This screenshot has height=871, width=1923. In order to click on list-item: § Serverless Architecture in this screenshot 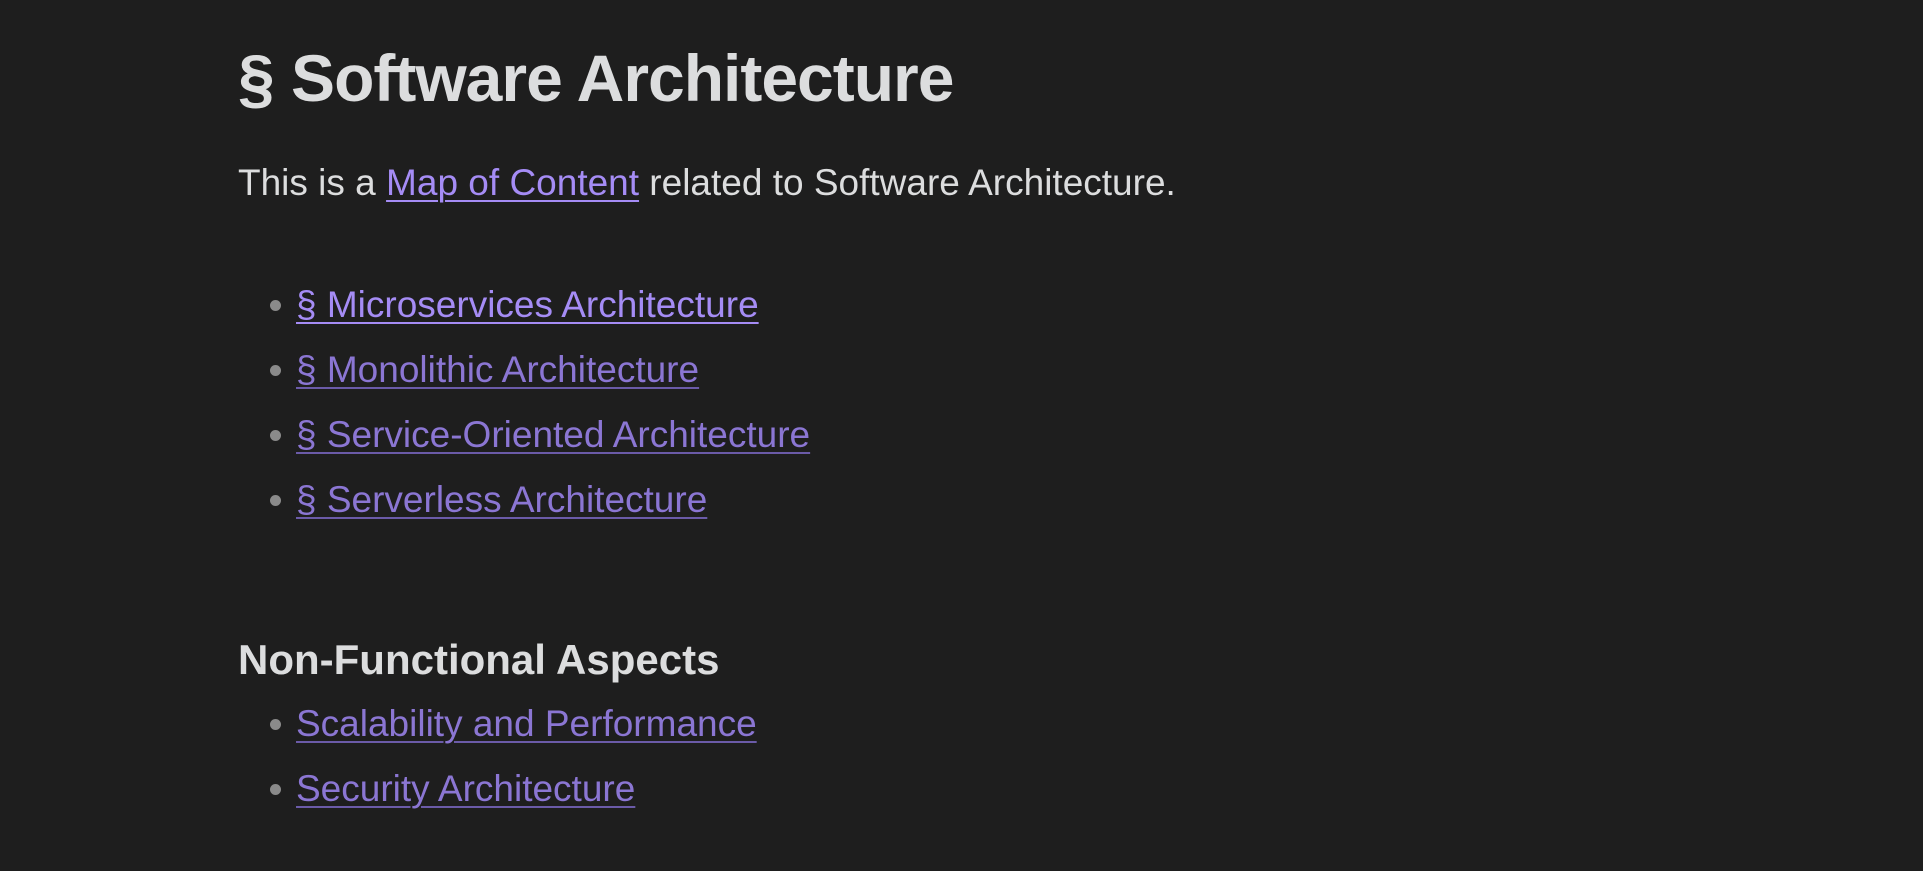, I will do `click(524, 507)`.